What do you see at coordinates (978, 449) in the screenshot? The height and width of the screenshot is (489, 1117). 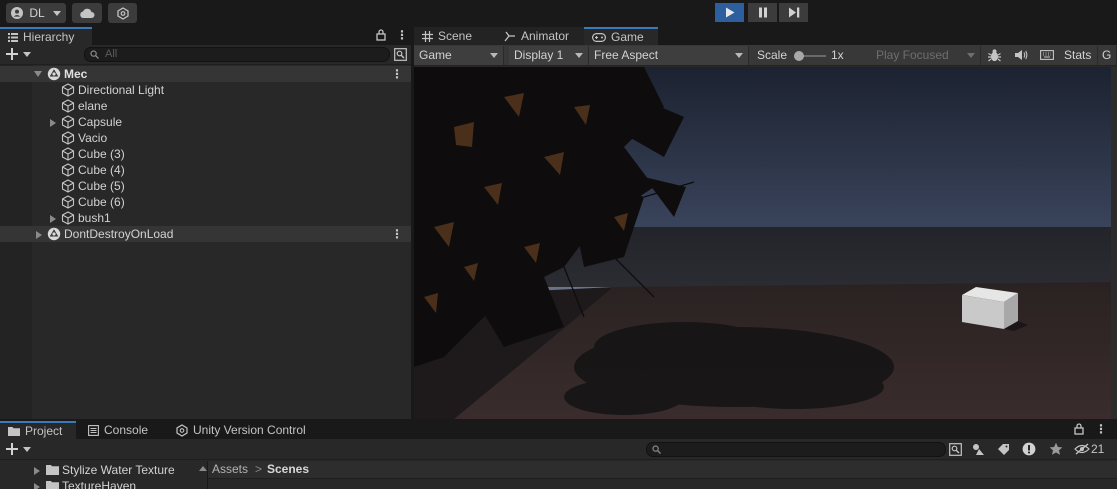 I see `filter-by-type-icon` at bounding box center [978, 449].